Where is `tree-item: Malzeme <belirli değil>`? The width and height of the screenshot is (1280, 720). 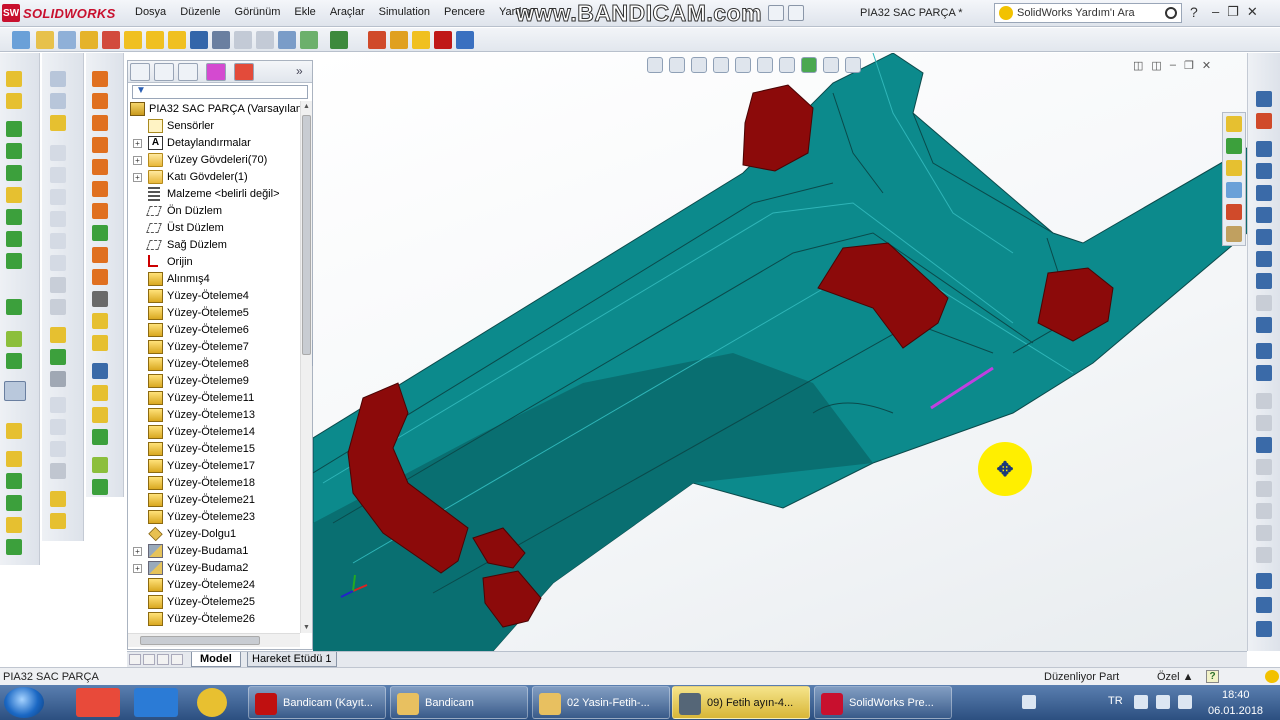 tree-item: Malzeme <belirli değil> is located at coordinates (214, 194).